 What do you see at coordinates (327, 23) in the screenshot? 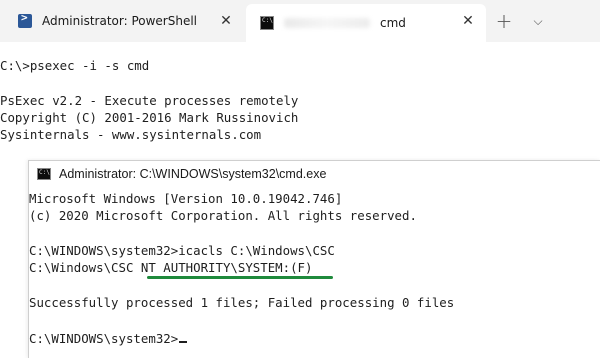
I see `redacted-text` at bounding box center [327, 23].